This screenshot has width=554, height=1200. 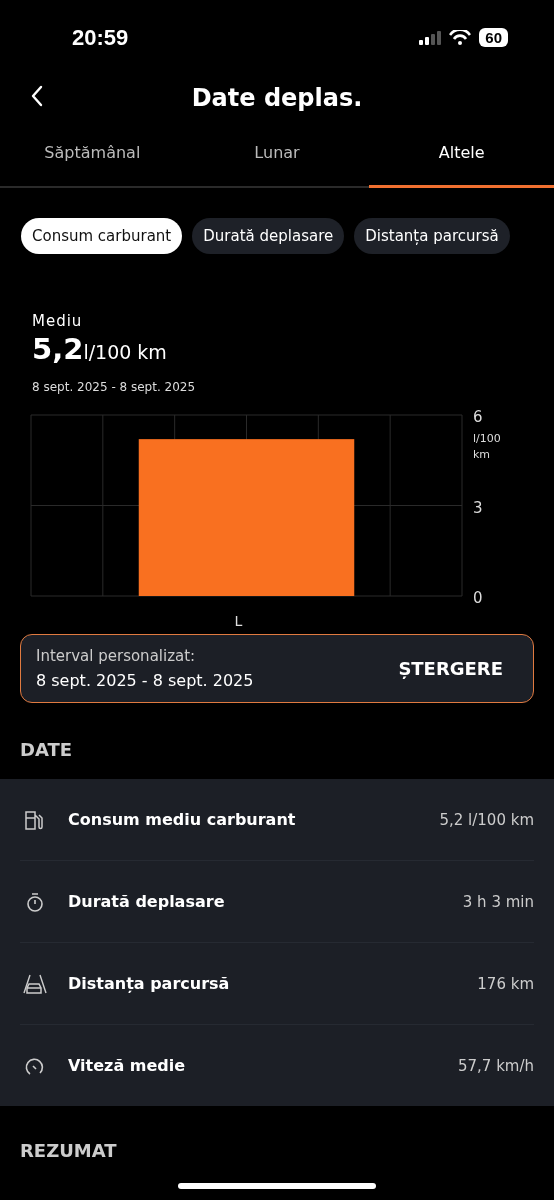 What do you see at coordinates (145, 680) in the screenshot?
I see `interval-range: 8 sept. 2025 - 8 sept. 2025` at bounding box center [145, 680].